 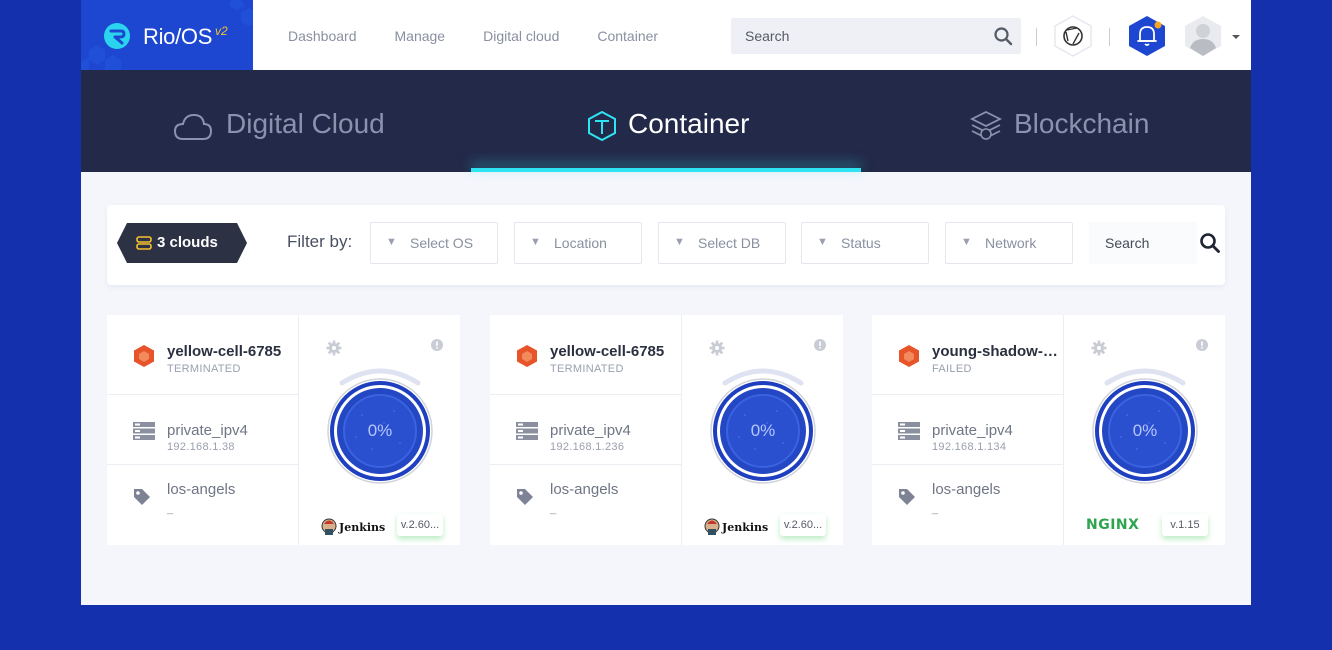 I want to click on brand-logo-area: Rio/OS v2, so click(x=167, y=35).